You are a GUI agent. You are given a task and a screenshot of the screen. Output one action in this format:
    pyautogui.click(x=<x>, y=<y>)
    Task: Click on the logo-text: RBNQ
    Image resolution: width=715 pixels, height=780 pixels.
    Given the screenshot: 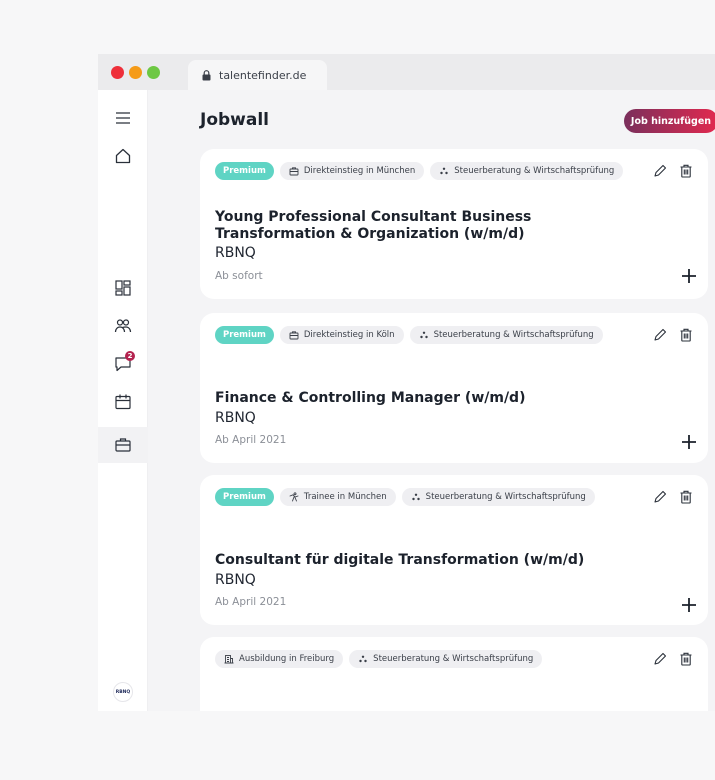 What is the action you would take?
    pyautogui.click(x=123, y=692)
    